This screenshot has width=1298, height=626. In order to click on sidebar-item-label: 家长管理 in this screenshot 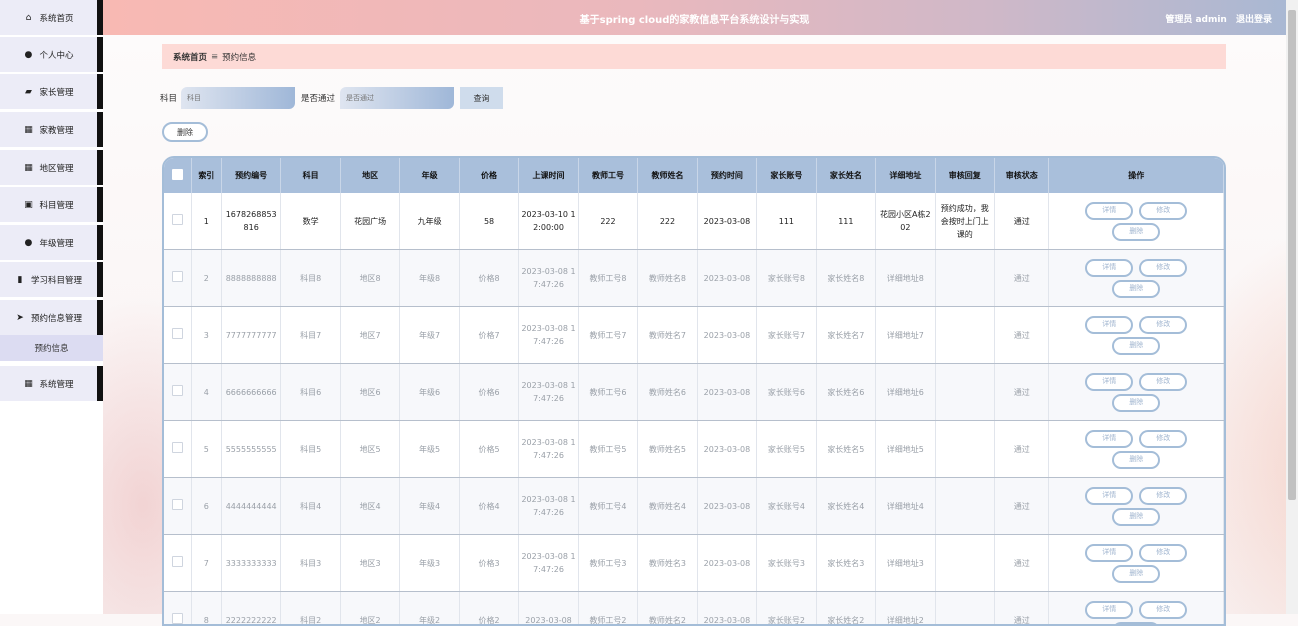, I will do `click(56, 92)`.